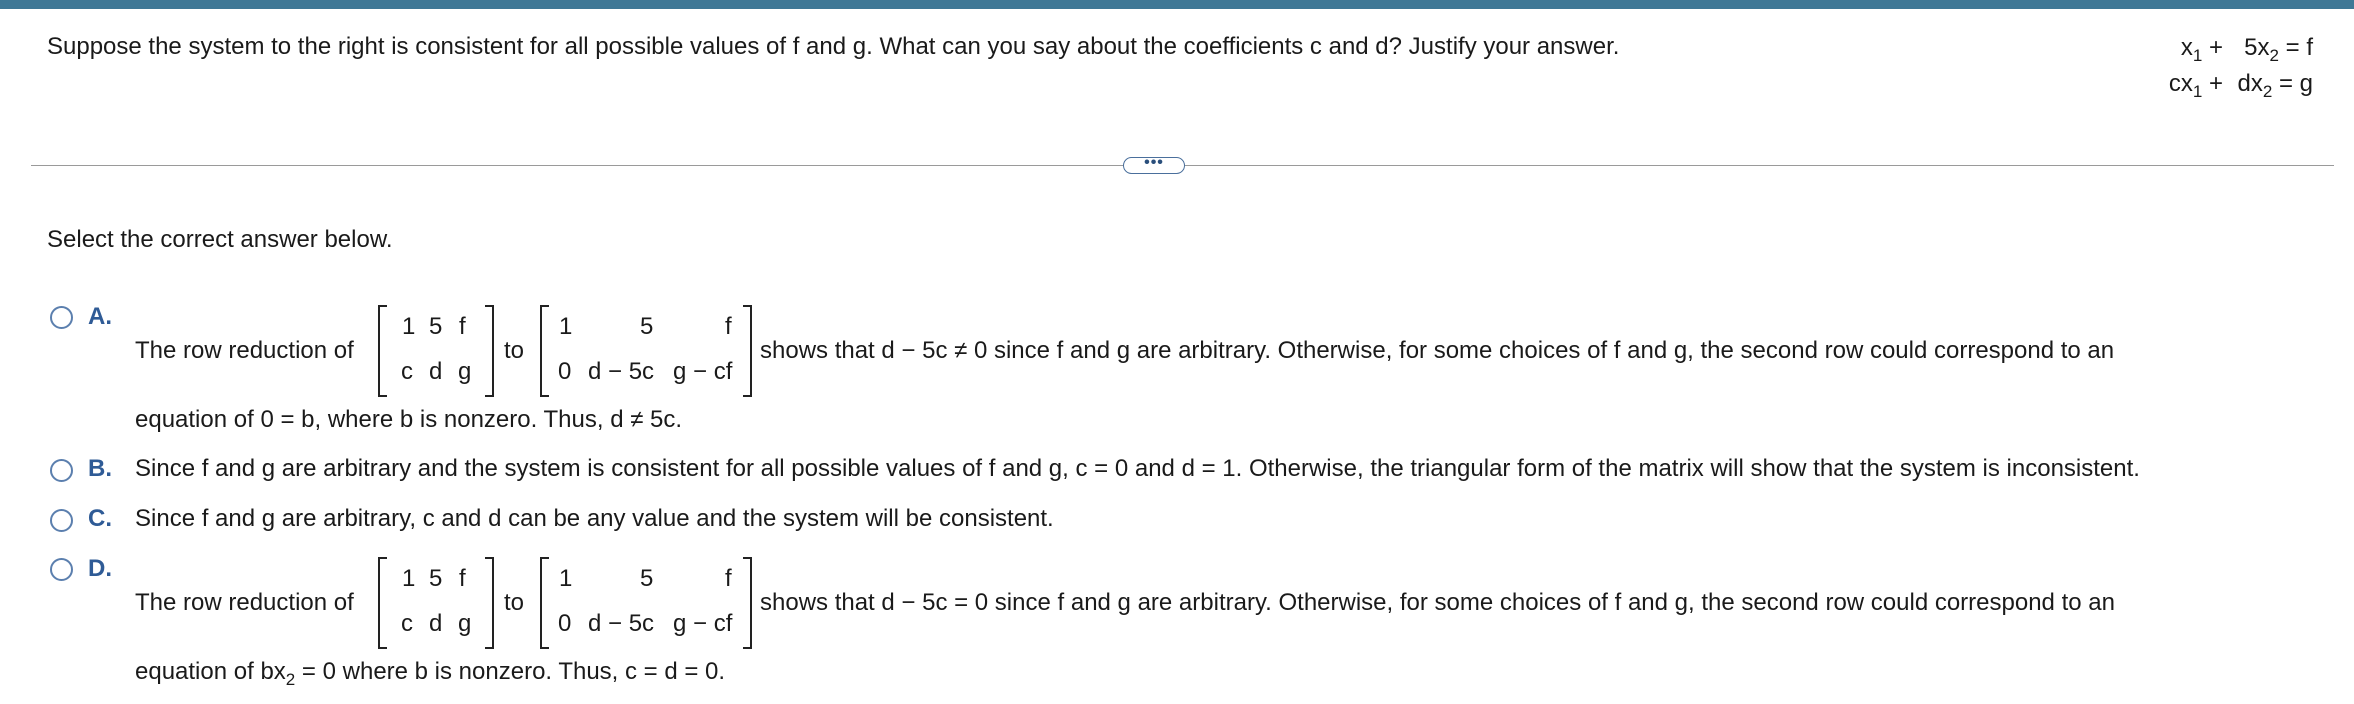 This screenshot has width=2354, height=704. I want to click on equation-1-right: 5x2 = f, so click(2268, 48).